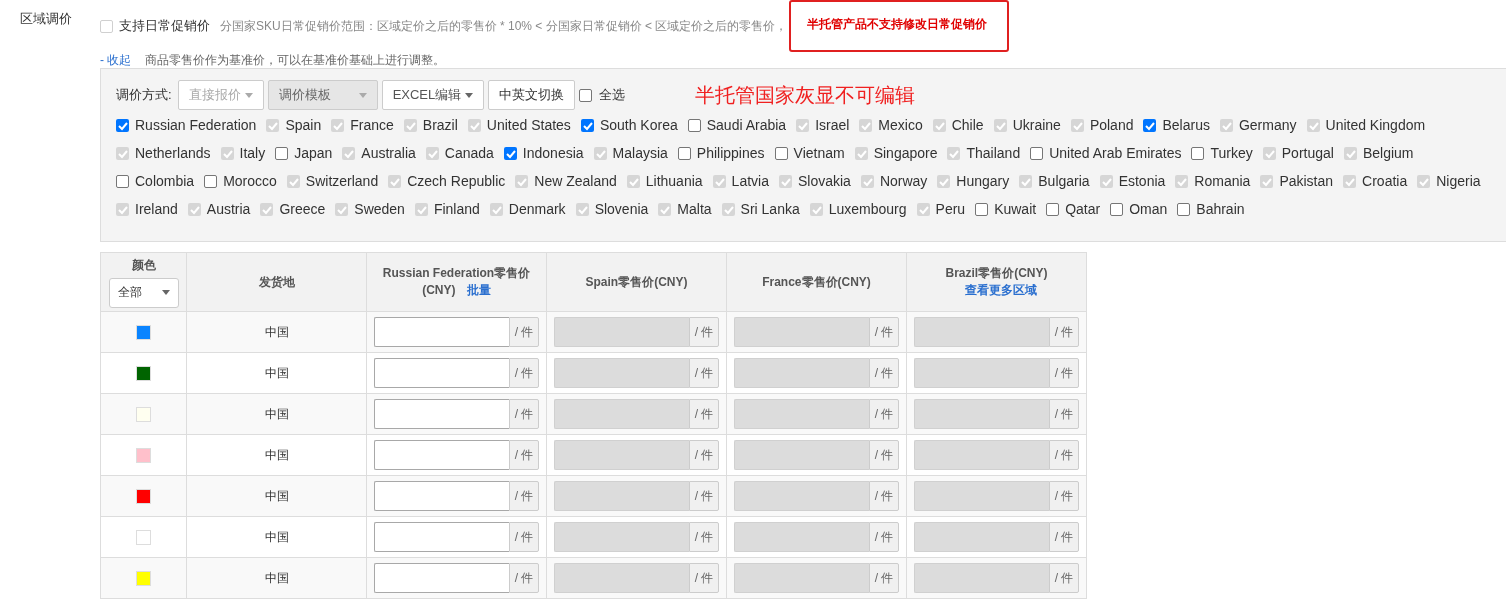  What do you see at coordinates (537, 209) in the screenshot?
I see `country-label: Denmark` at bounding box center [537, 209].